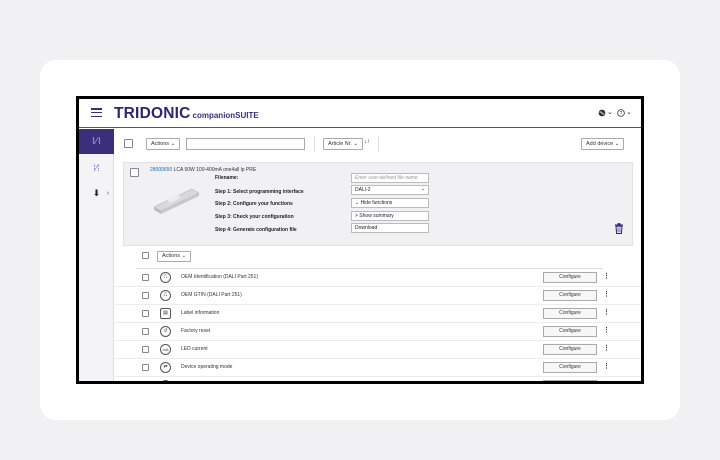 The image size is (720, 460). What do you see at coordinates (165, 331) in the screenshot?
I see `reset-icon: ↺` at bounding box center [165, 331].